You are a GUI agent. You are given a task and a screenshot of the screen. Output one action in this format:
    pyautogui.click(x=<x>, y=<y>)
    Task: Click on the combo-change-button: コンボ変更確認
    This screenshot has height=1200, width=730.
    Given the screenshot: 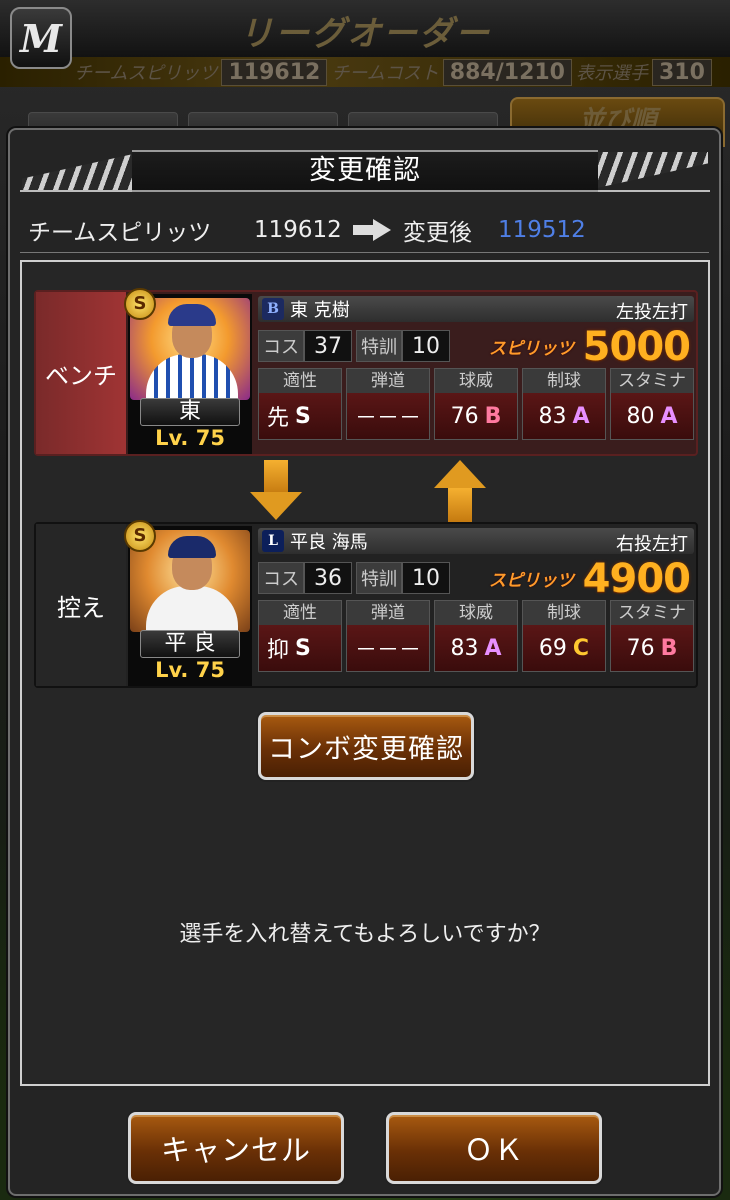 What is the action you would take?
    pyautogui.click(x=366, y=746)
    